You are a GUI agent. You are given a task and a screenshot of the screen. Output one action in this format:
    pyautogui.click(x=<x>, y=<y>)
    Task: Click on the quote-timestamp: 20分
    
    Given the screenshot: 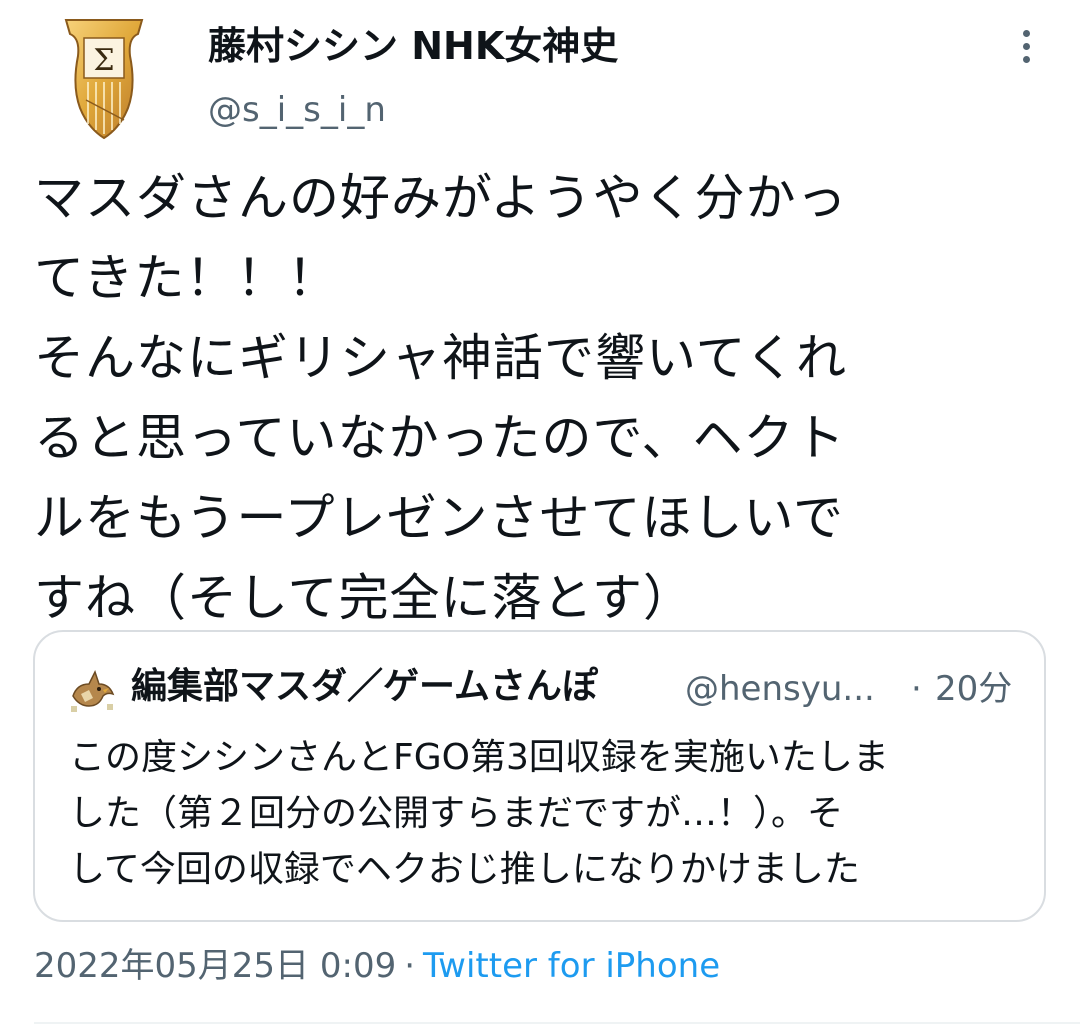 What is the action you would take?
    pyautogui.click(x=974, y=689)
    